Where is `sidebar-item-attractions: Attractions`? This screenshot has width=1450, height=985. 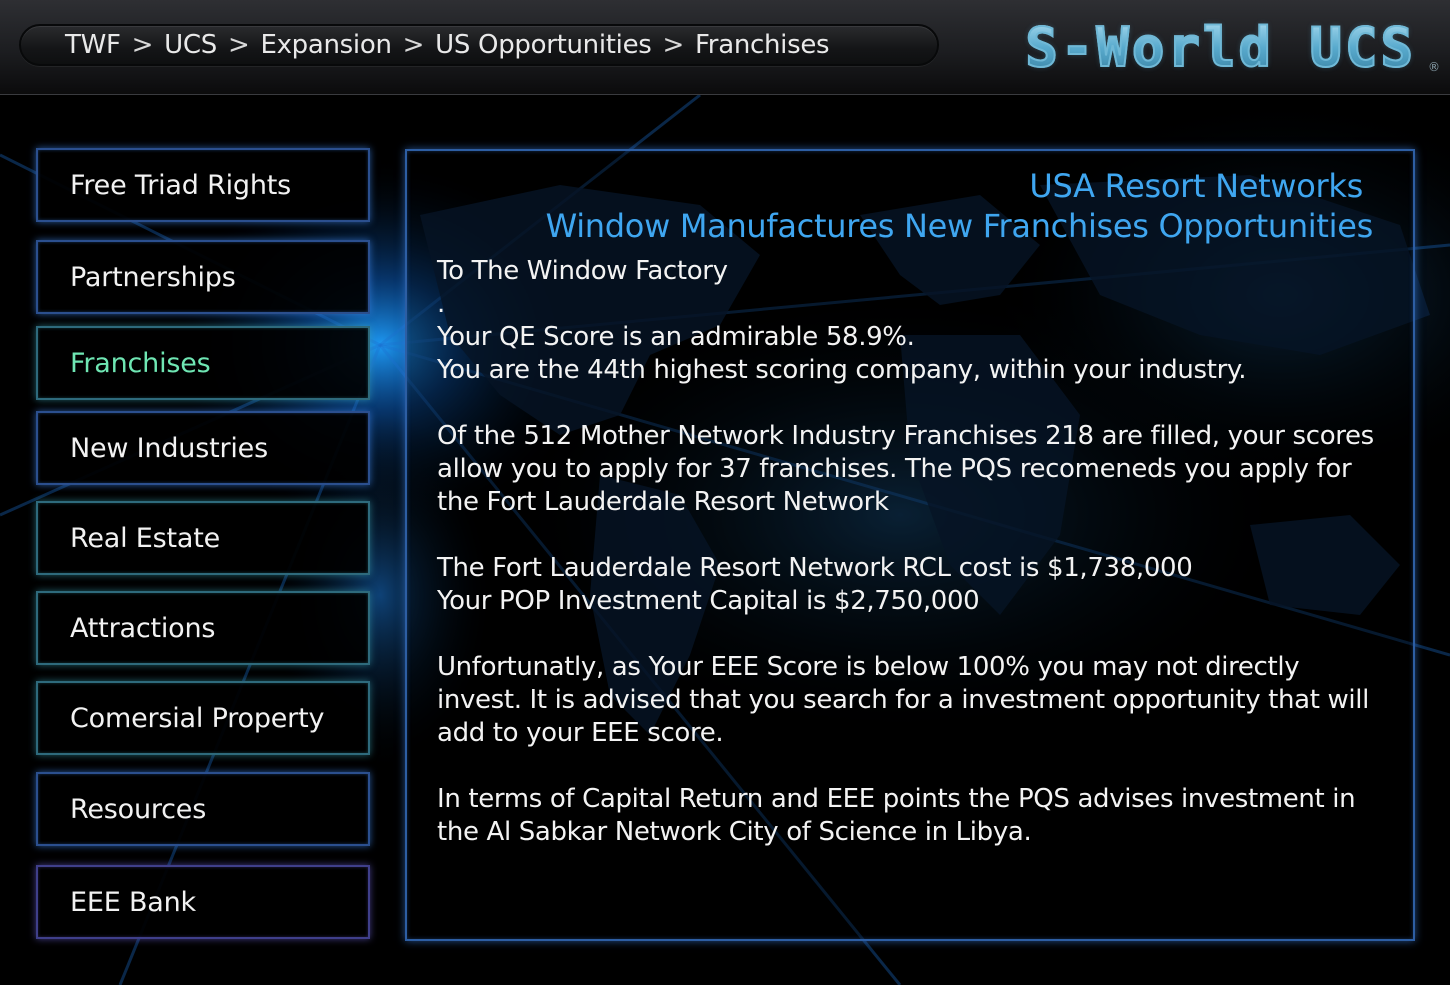
sidebar-item-attractions: Attractions is located at coordinates (203, 628).